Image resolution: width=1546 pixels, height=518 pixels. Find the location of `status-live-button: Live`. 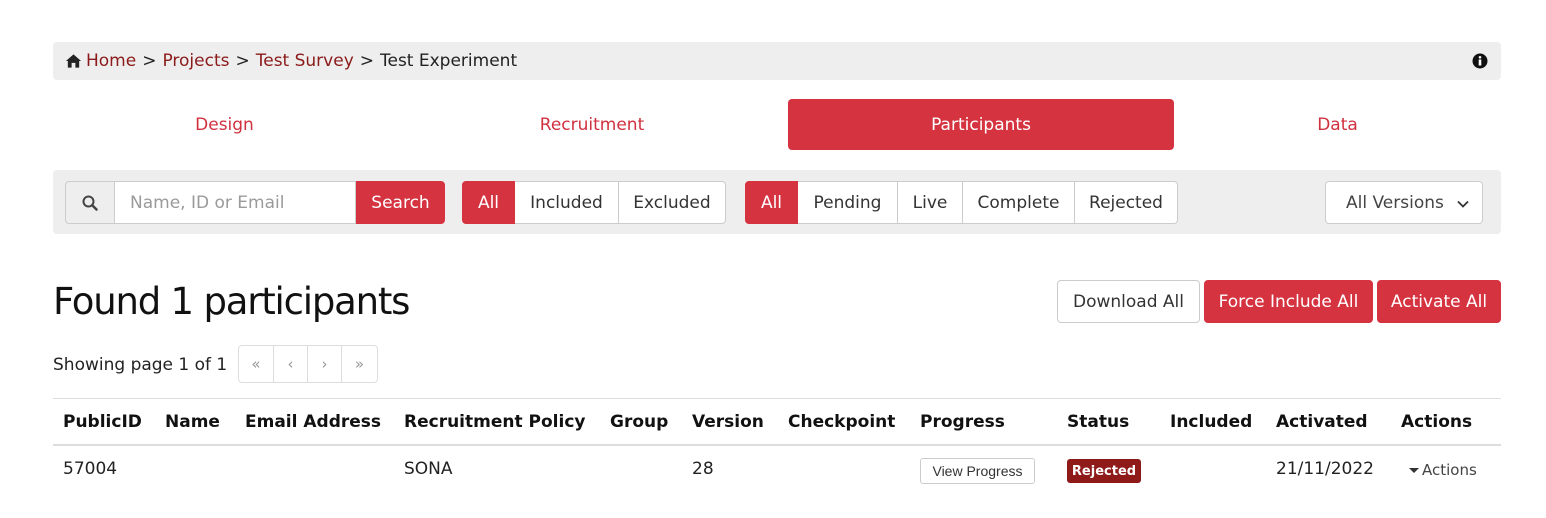

status-live-button: Live is located at coordinates (930, 202).